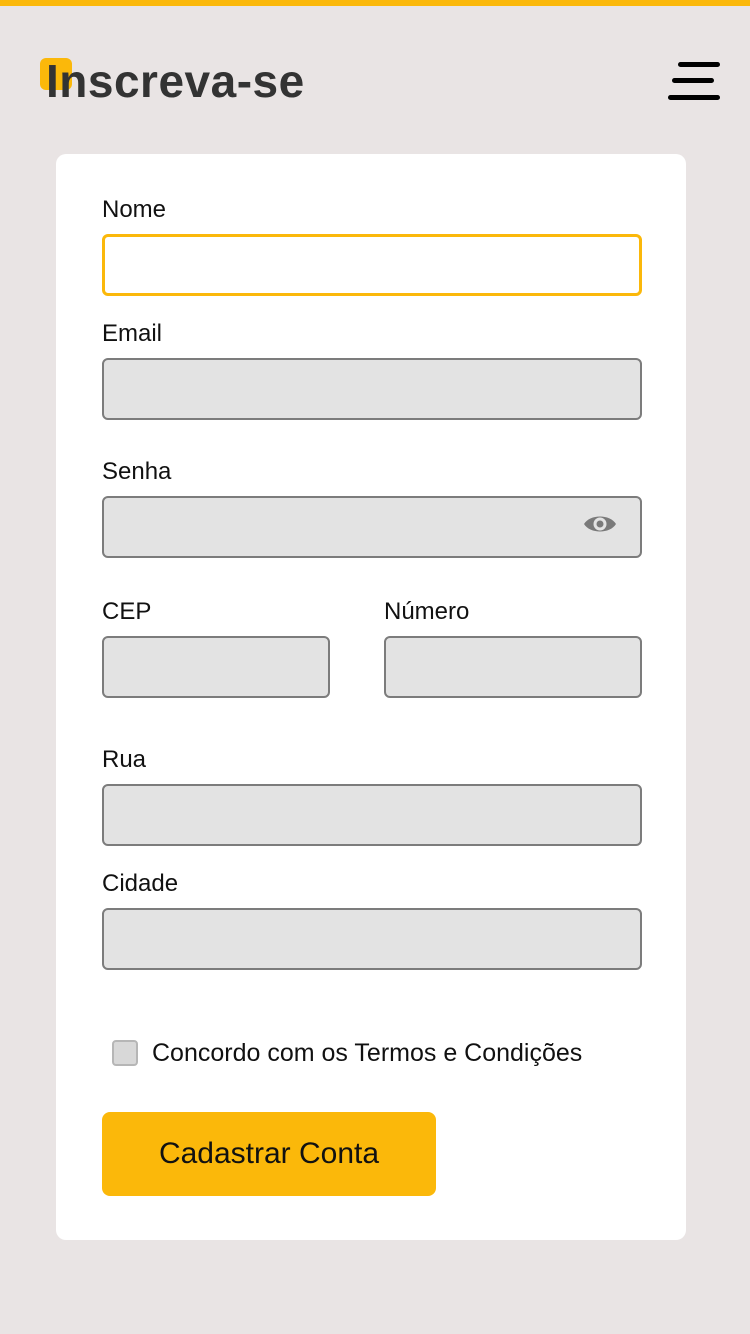 This screenshot has width=750, height=1334. Describe the element at coordinates (137, 471) in the screenshot. I see `password-label: Senha` at that location.